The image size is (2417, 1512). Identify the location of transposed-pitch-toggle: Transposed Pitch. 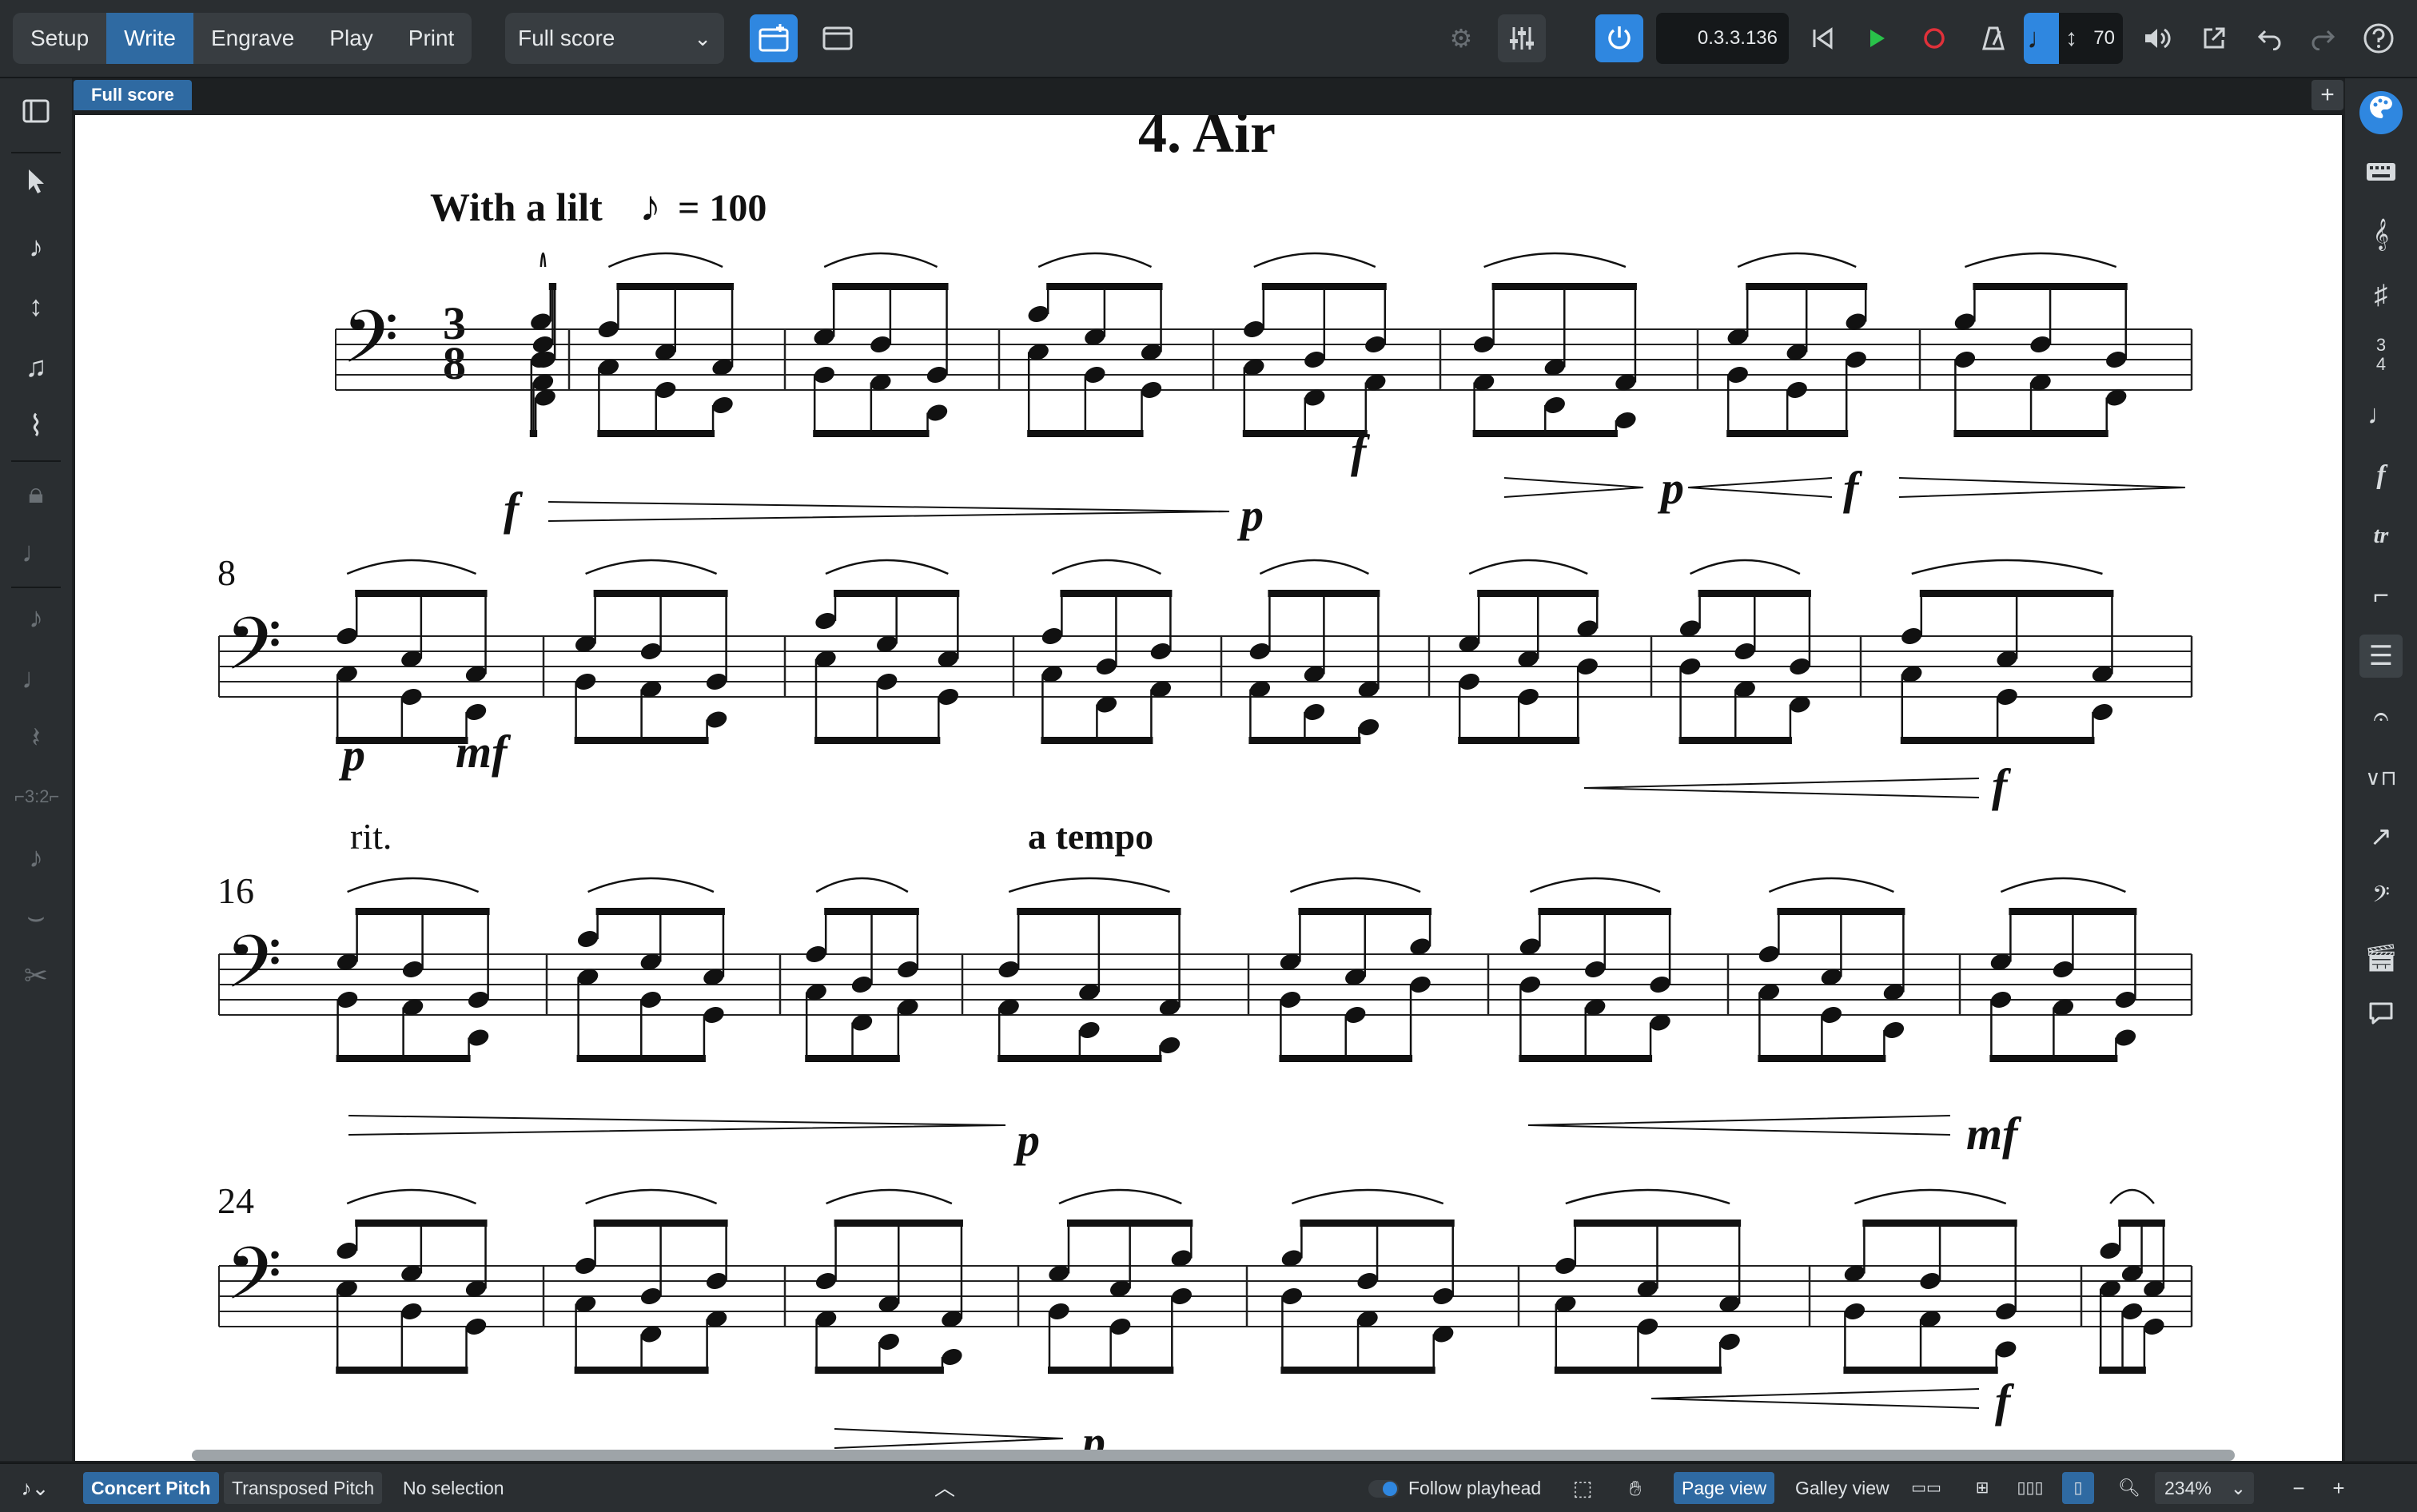
(303, 1488).